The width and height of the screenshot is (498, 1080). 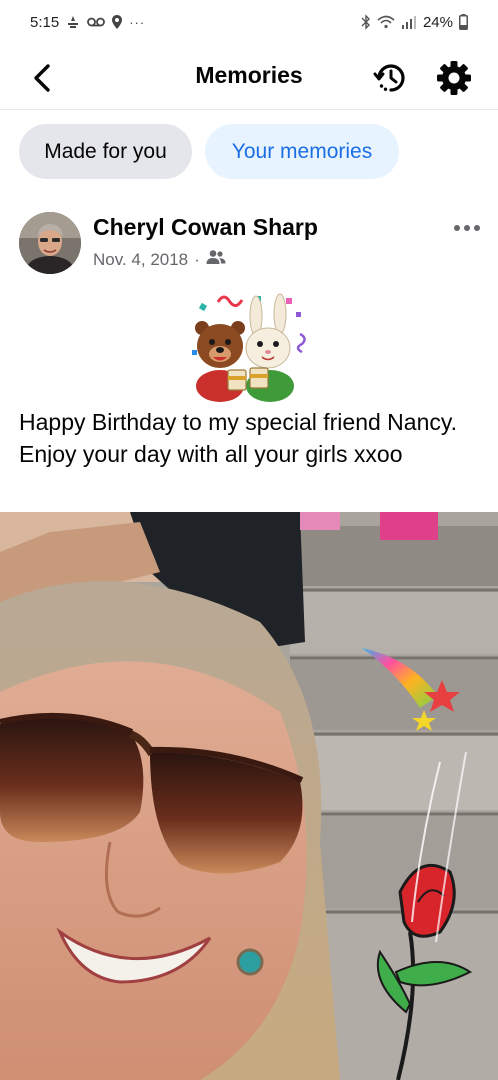 I want to click on more-notifications-icon: ···, so click(x=137, y=22).